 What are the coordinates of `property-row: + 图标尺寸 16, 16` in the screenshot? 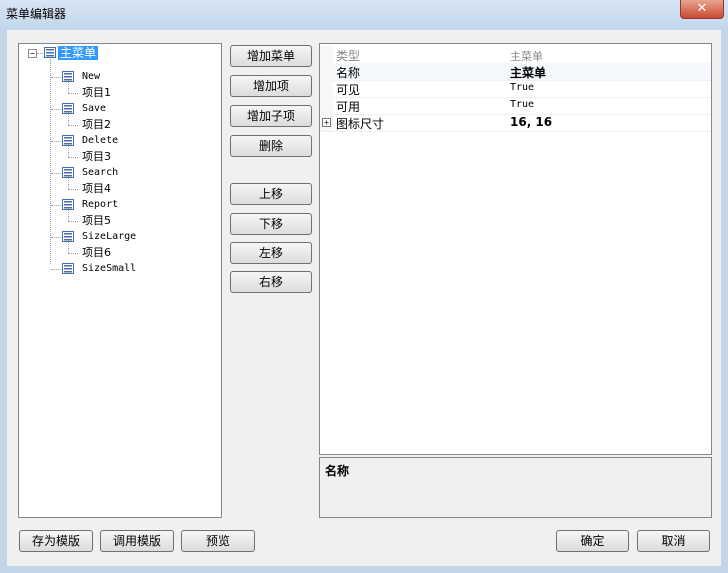 It's located at (515, 123).